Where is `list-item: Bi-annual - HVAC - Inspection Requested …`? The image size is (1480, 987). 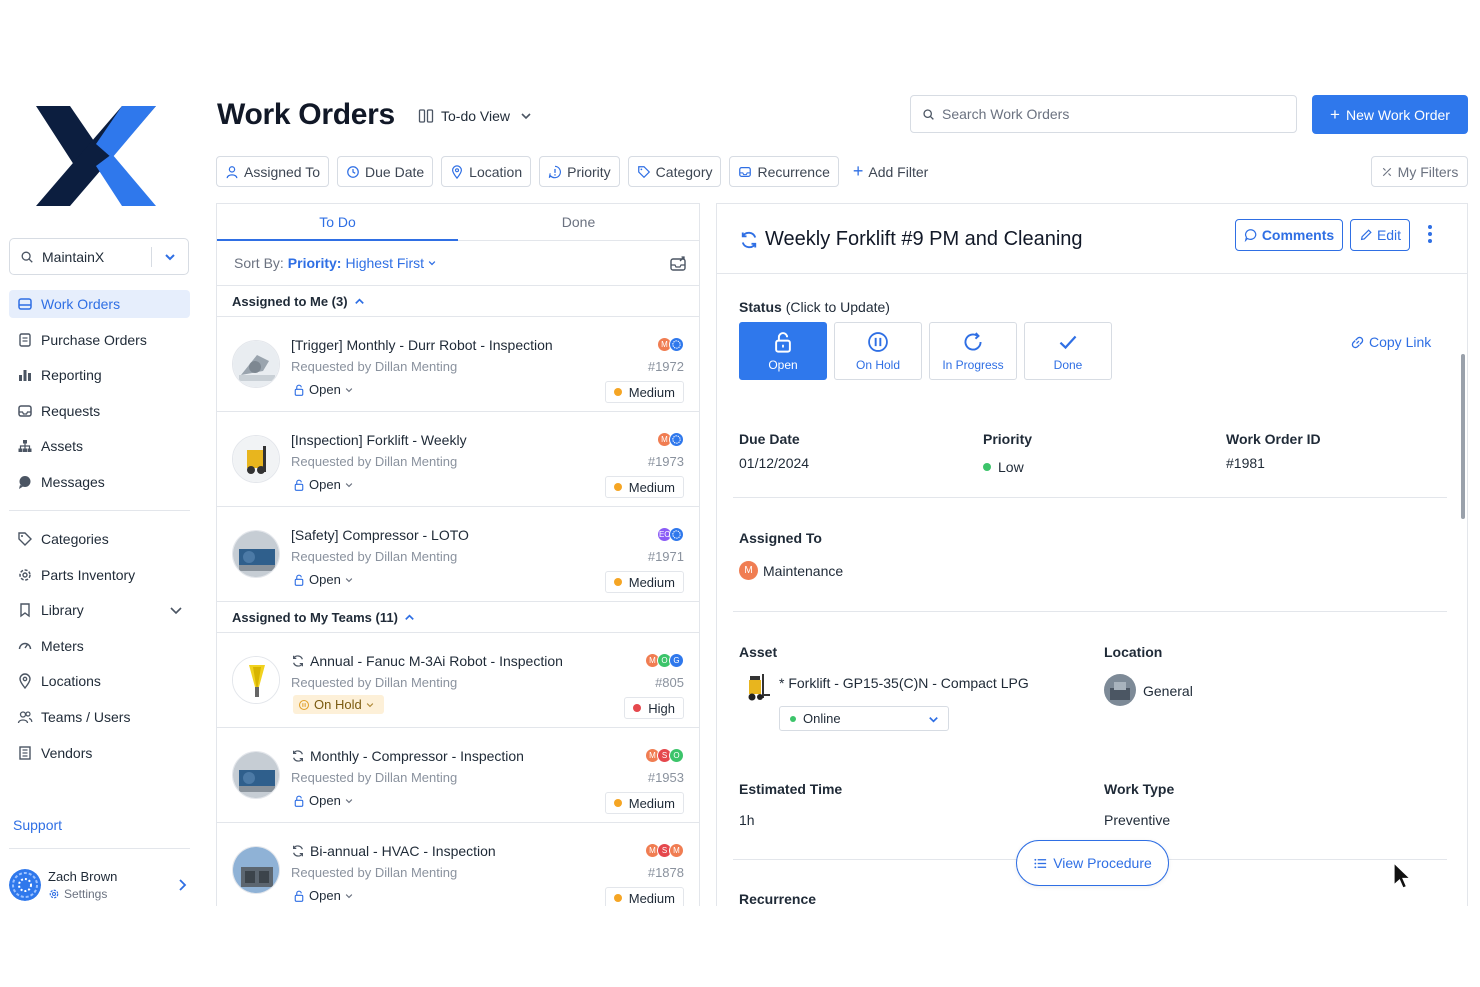 list-item: Bi-annual - HVAC - Inspection Requested … is located at coordinates (458, 864).